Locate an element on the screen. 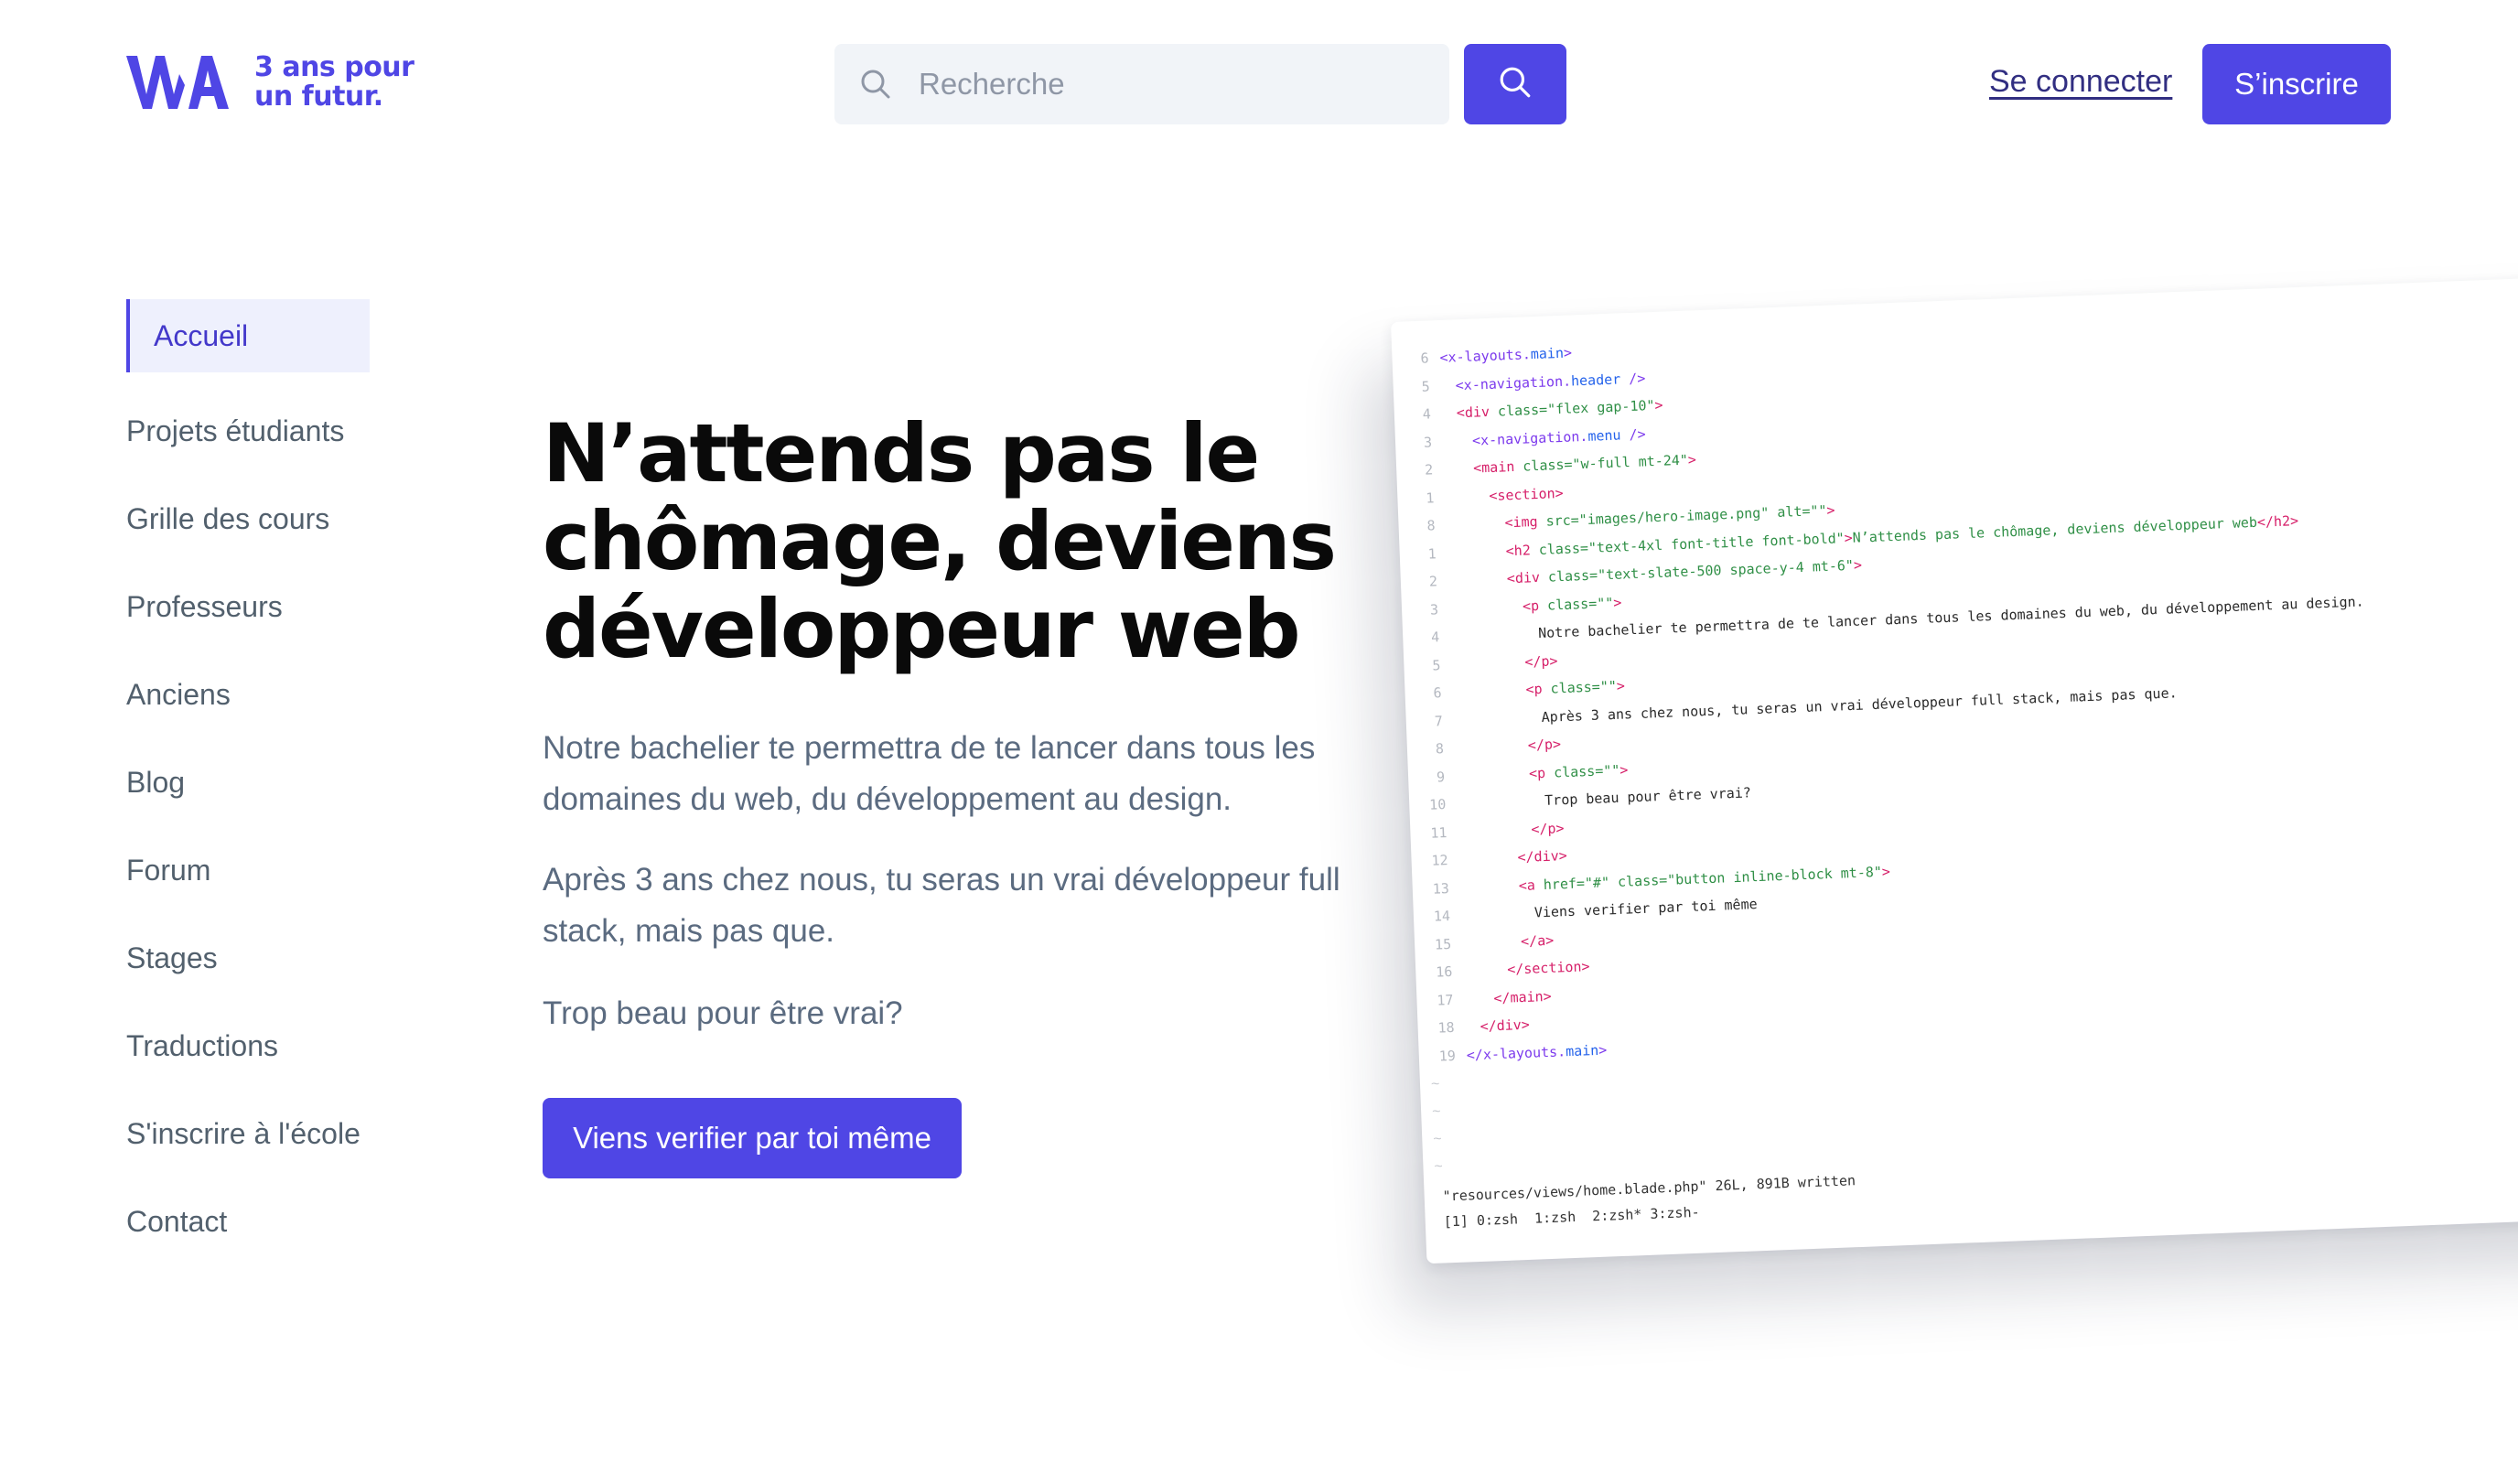  code-text: <div class="flex gap-10"> is located at coordinates (1559, 409).